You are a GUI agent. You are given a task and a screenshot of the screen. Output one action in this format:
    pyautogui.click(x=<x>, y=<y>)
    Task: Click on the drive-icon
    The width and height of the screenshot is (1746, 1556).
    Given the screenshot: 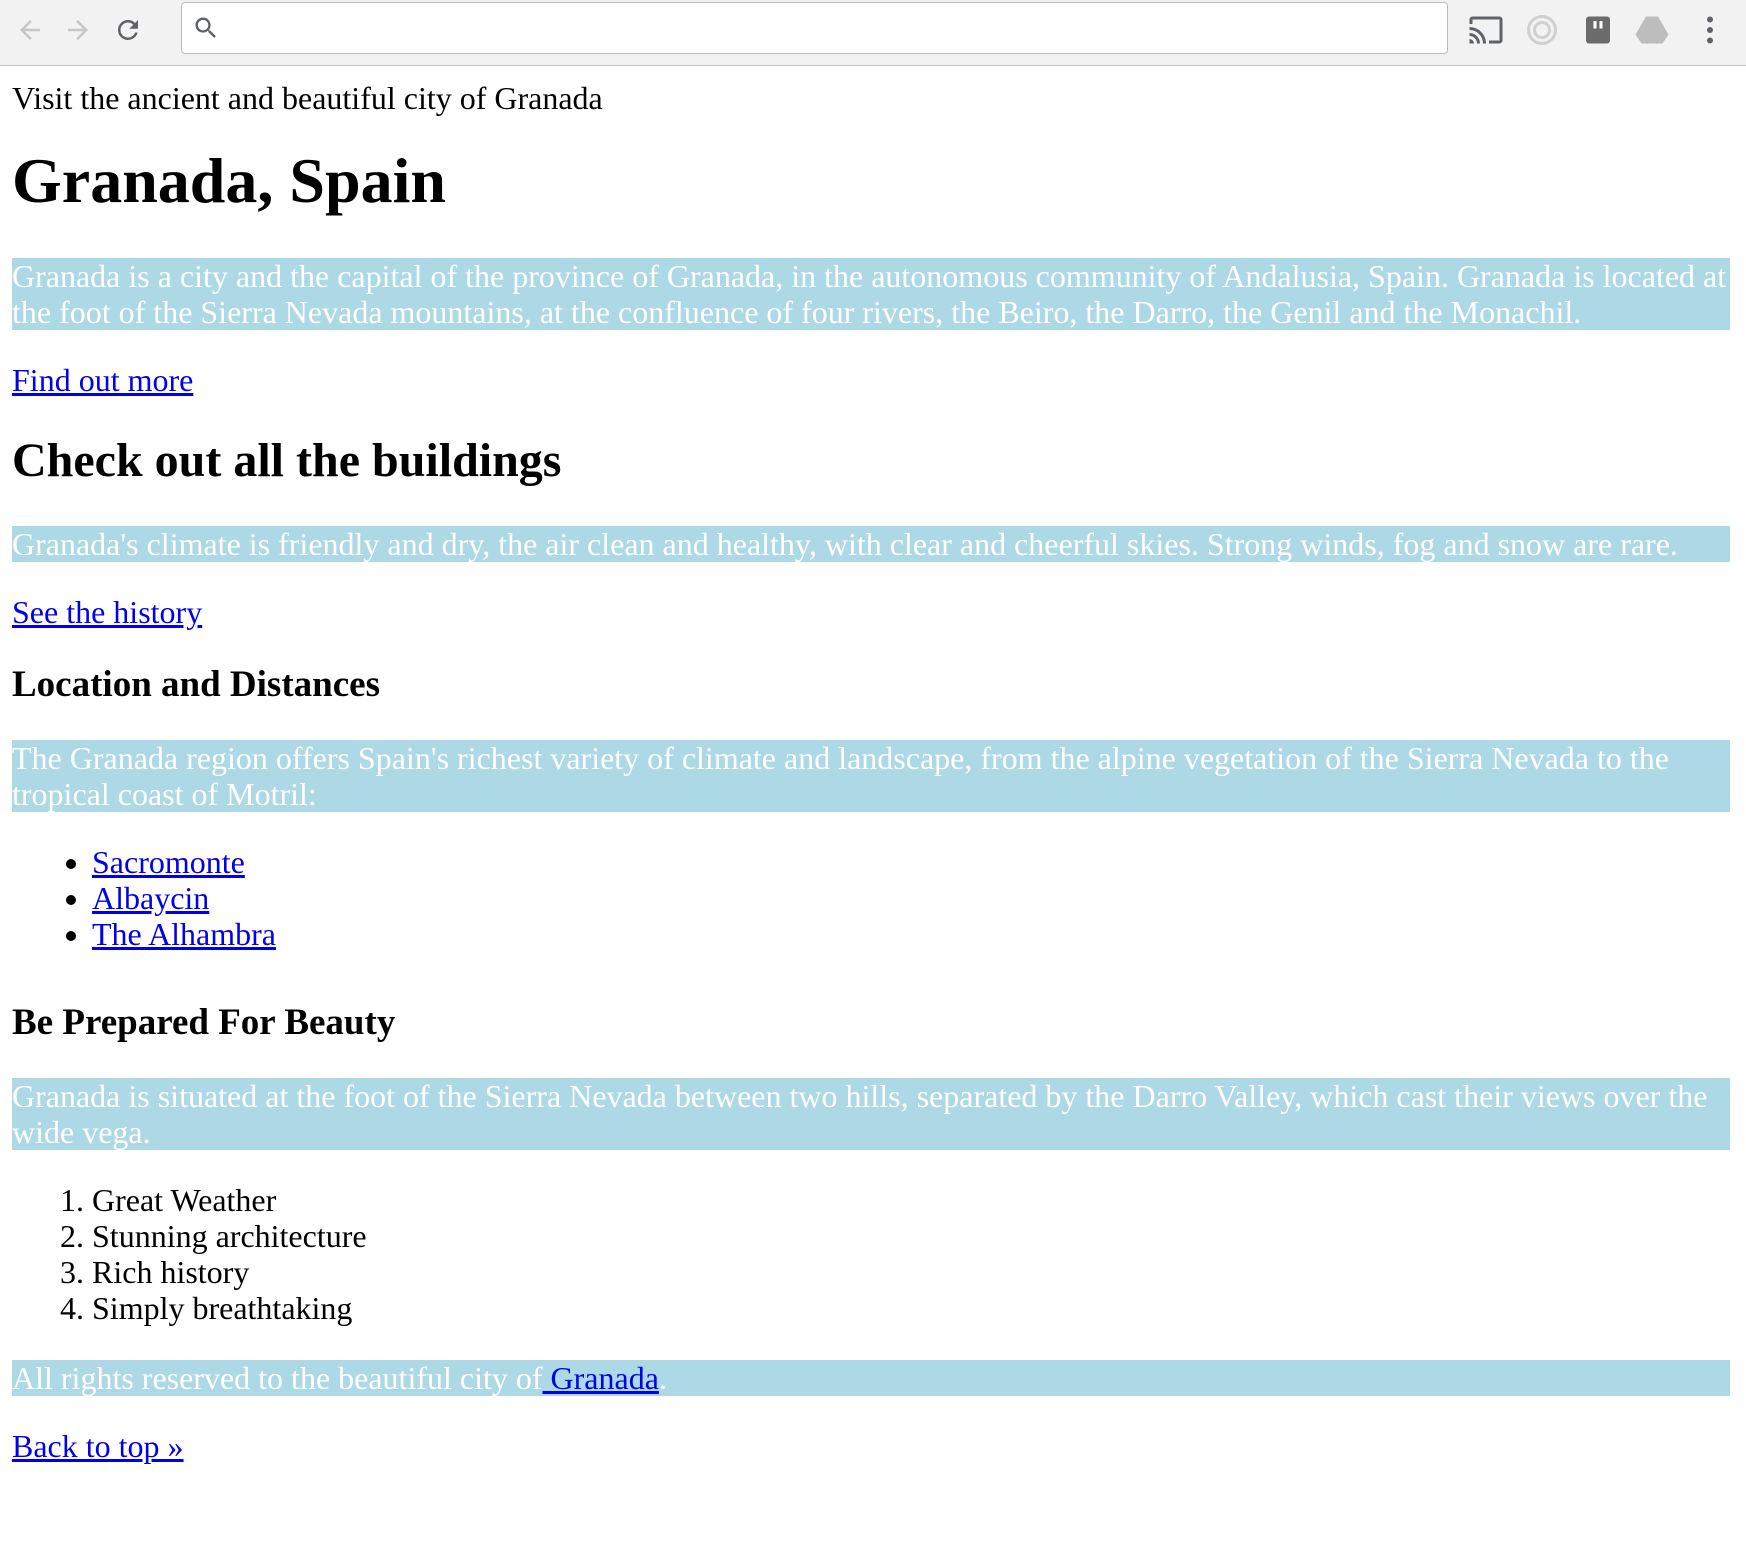 What is the action you would take?
    pyautogui.click(x=1652, y=30)
    